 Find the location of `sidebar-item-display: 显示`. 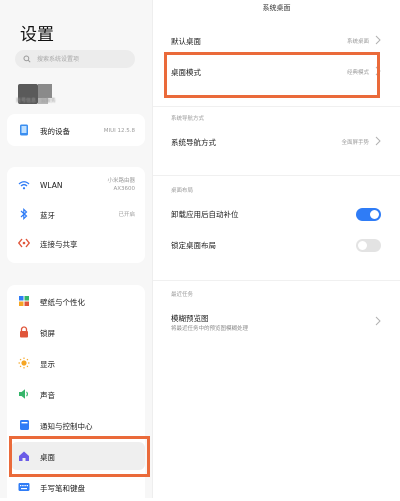

sidebar-item-display: 显示 is located at coordinates (76, 363).